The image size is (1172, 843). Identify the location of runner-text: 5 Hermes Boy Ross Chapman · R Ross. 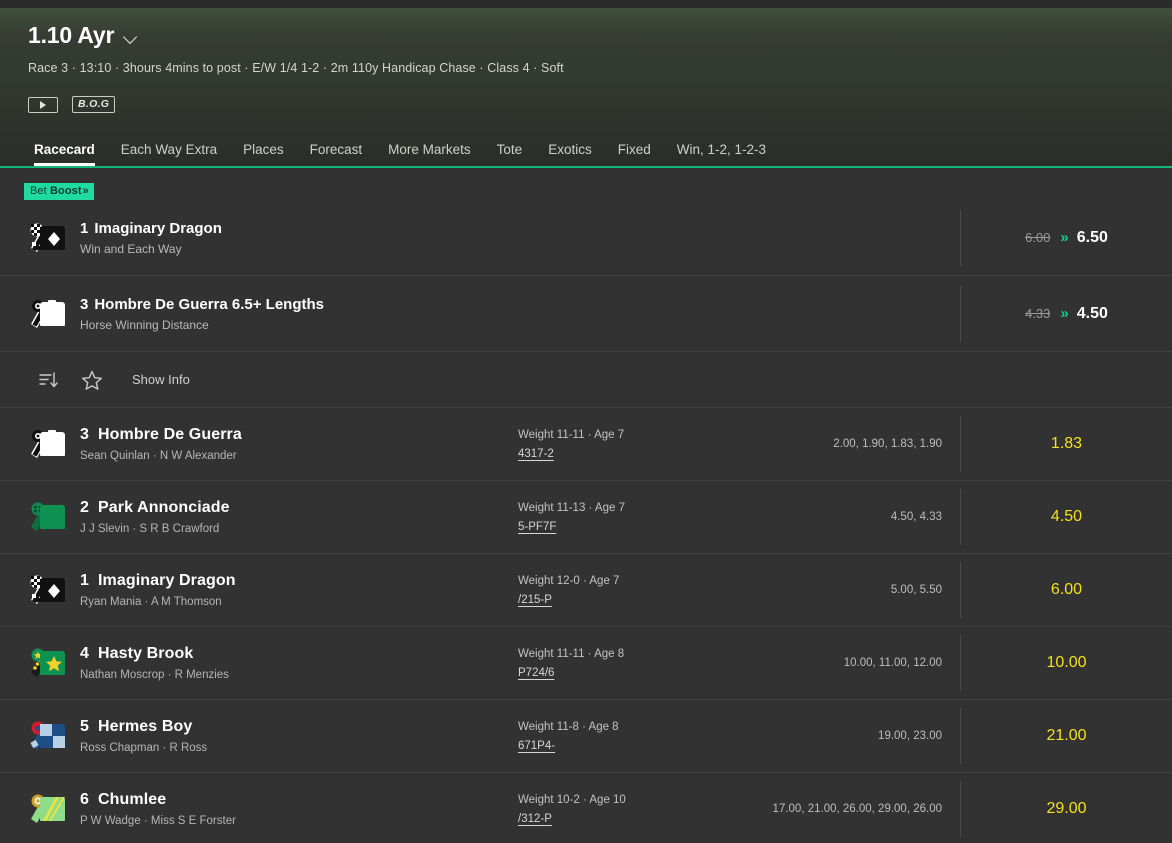
(143, 736).